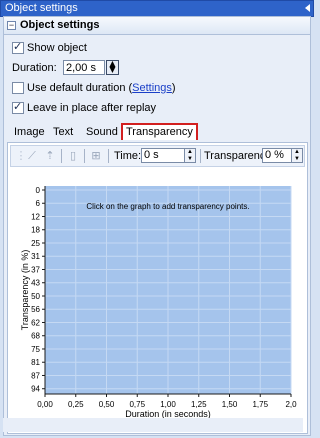  What do you see at coordinates (128, 156) in the screenshot?
I see `time-label: Time:` at bounding box center [128, 156].